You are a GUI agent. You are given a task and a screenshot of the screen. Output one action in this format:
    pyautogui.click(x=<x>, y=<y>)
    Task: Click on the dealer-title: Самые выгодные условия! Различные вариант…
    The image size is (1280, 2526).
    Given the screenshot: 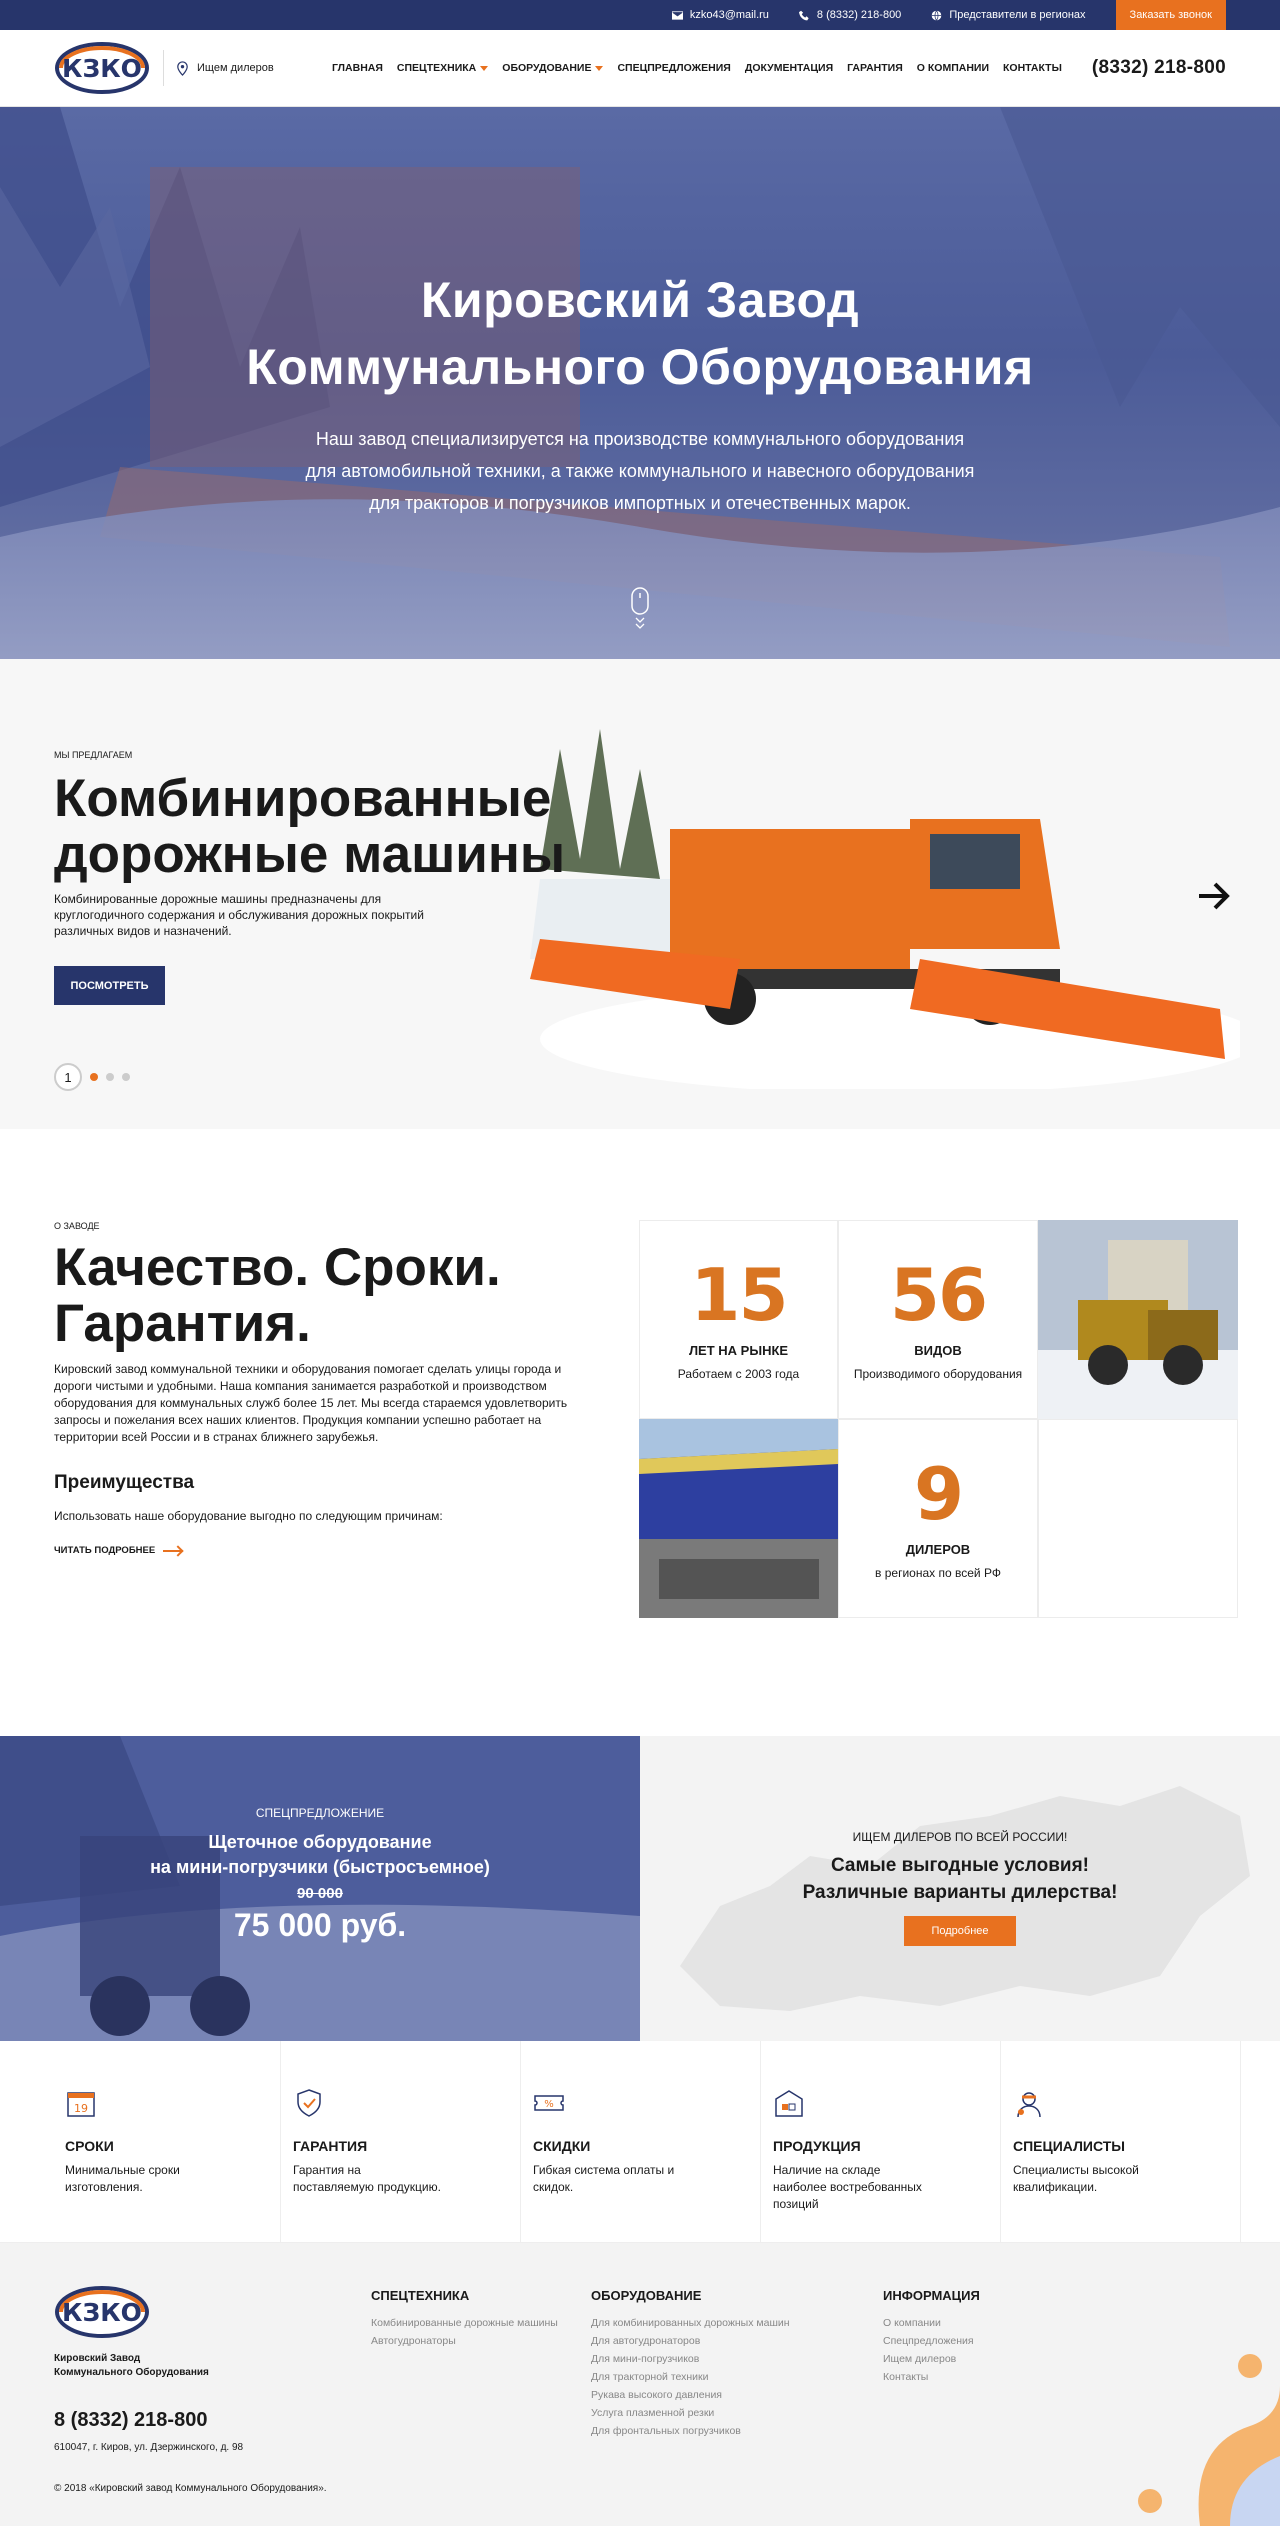 What is the action you would take?
    pyautogui.click(x=960, y=1879)
    